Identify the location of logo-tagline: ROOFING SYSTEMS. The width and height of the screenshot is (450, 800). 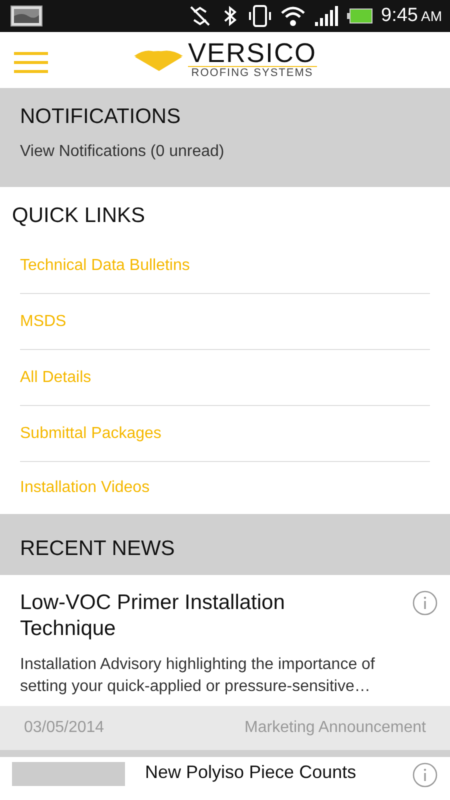
(252, 73).